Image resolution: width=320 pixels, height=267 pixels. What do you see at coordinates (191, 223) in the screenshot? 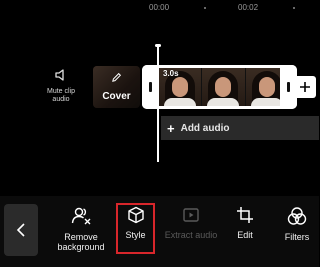
I see `extract-audio-button: Extract audio` at bounding box center [191, 223].